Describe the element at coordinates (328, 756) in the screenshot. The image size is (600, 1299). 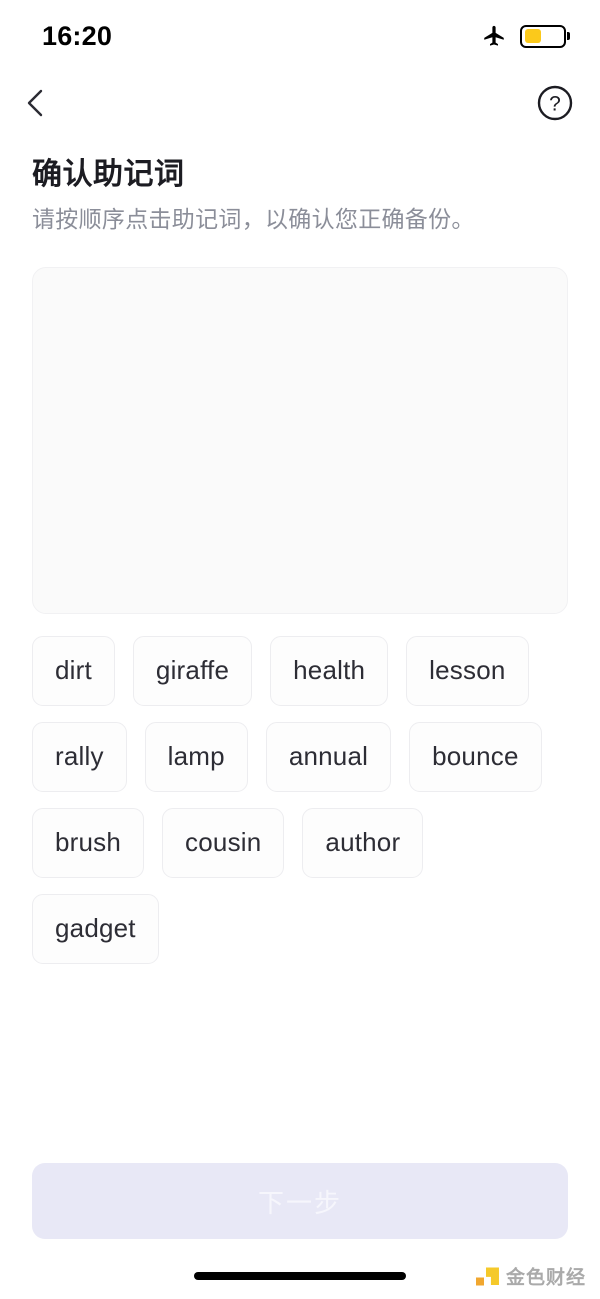
I see `word-chip: annual` at that location.